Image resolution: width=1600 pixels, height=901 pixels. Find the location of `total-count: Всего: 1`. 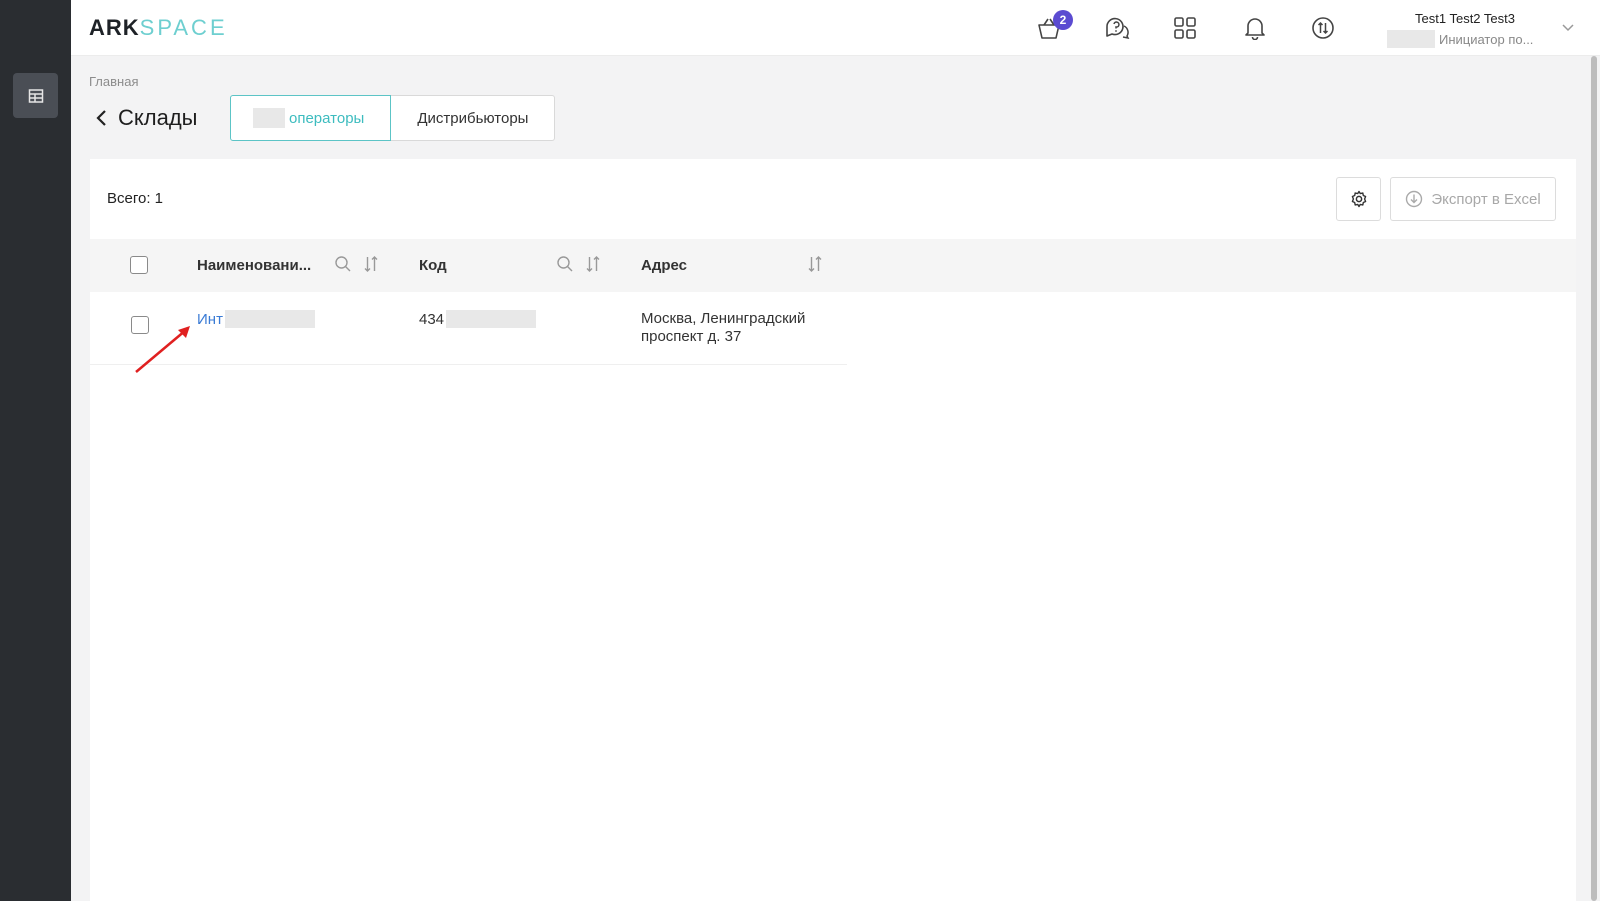

total-count: Всего: 1 is located at coordinates (135, 198).